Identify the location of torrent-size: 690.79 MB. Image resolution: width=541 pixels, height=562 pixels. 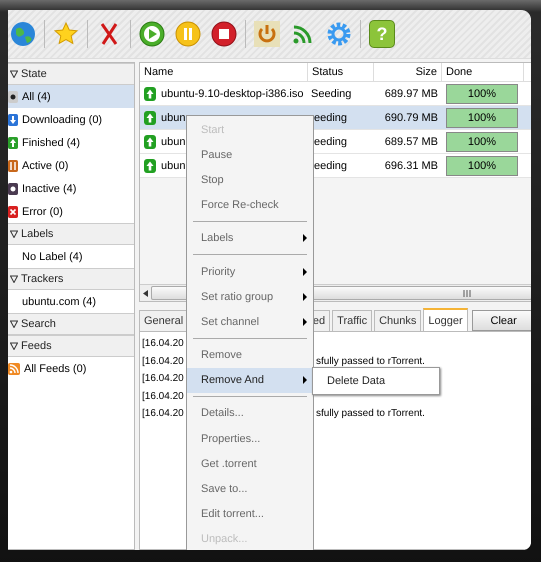
(411, 118).